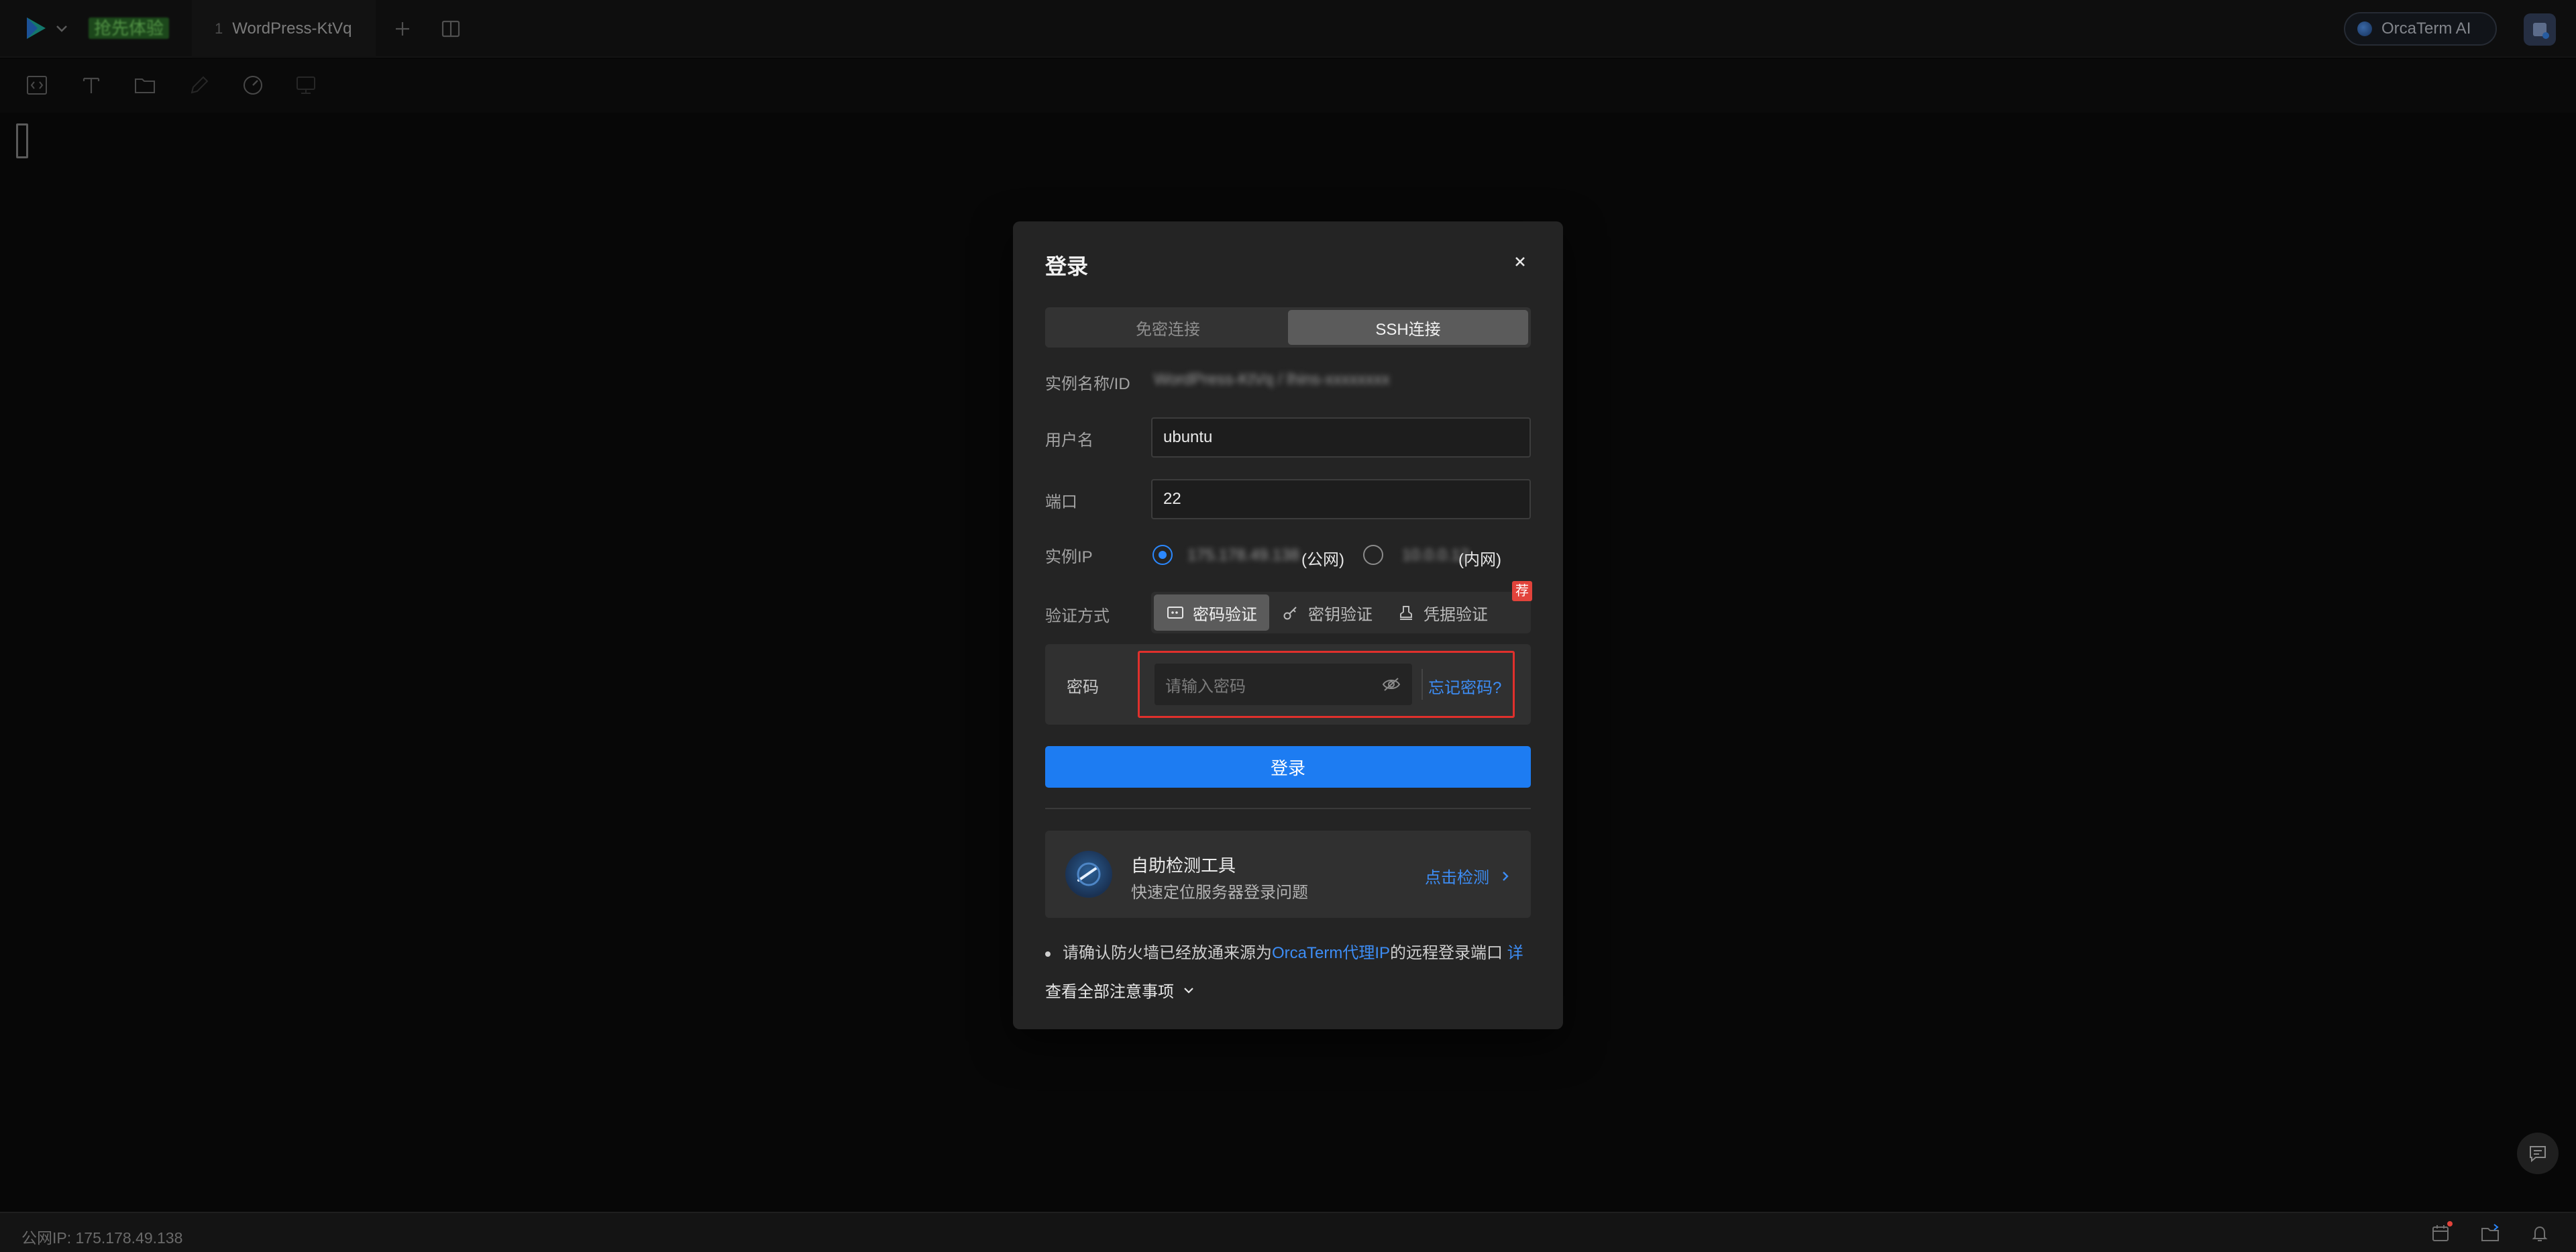  What do you see at coordinates (1087, 384) in the screenshot?
I see `instance-label: 实例名称/ID` at bounding box center [1087, 384].